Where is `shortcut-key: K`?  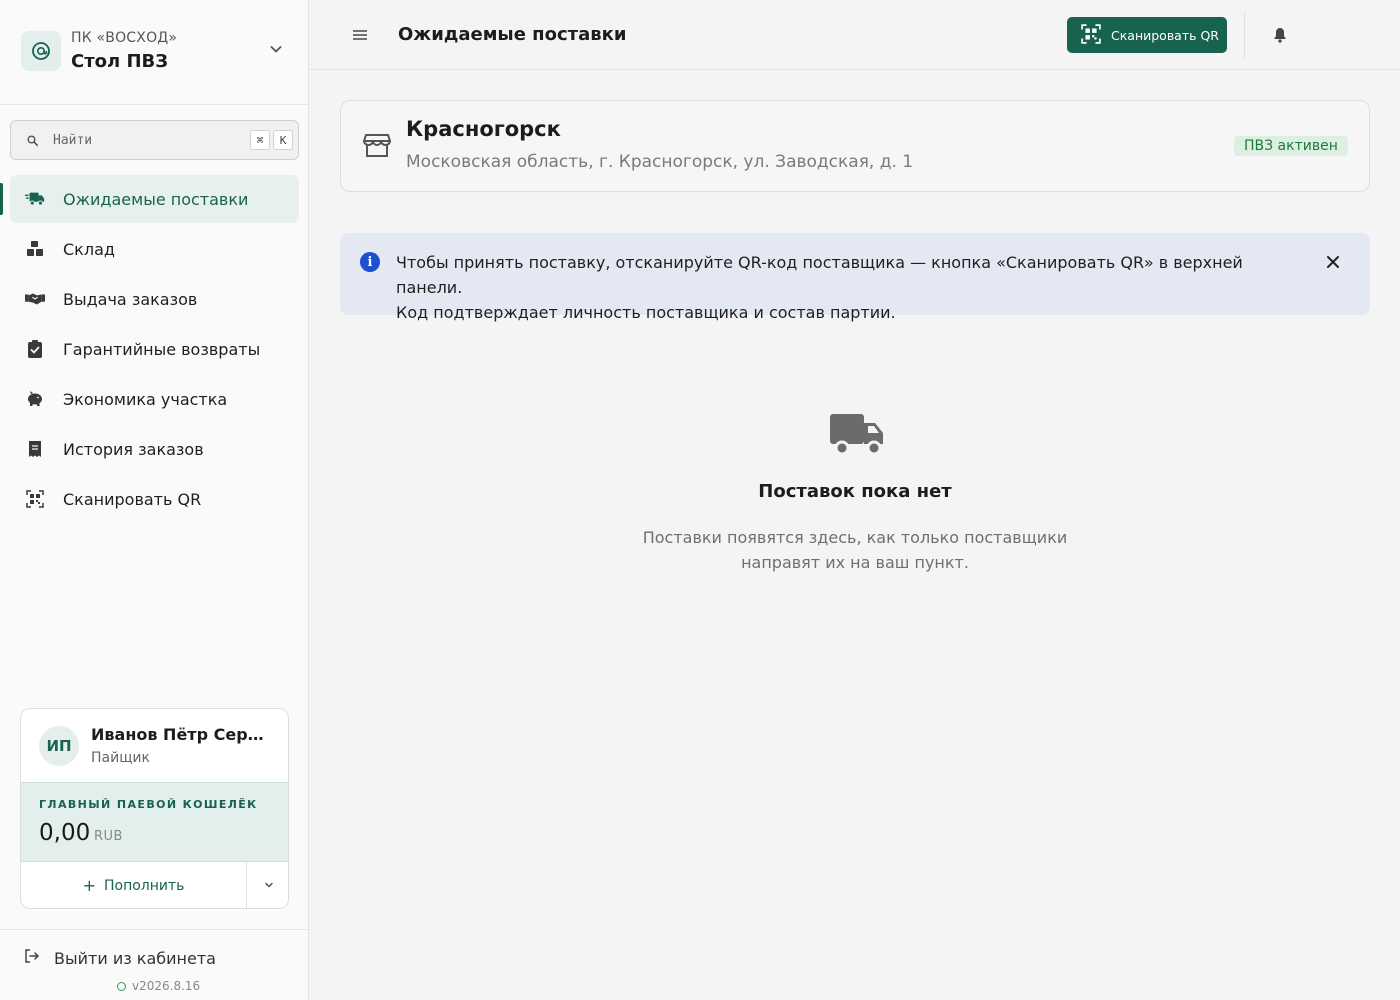
shortcut-key: K is located at coordinates (283, 140).